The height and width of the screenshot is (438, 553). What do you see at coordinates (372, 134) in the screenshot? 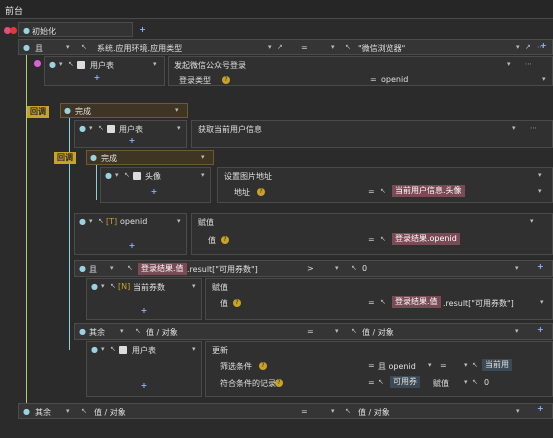
I see `users2-action-panel: 获取当前用户信息 ▾ ⋯` at bounding box center [372, 134].